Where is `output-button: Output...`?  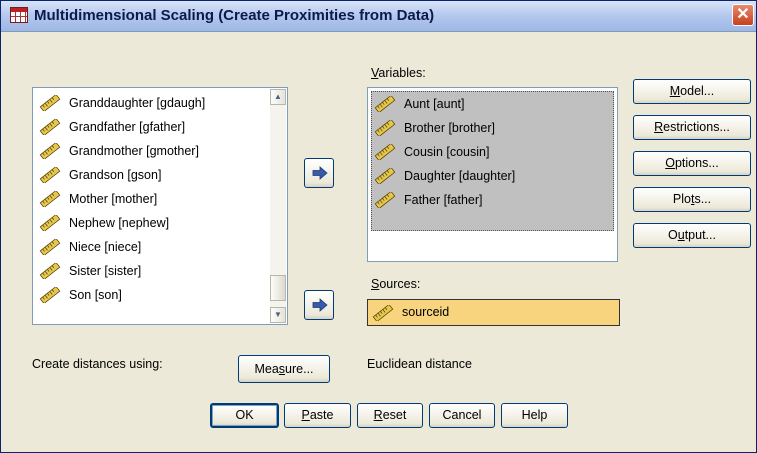 output-button: Output... is located at coordinates (692, 235).